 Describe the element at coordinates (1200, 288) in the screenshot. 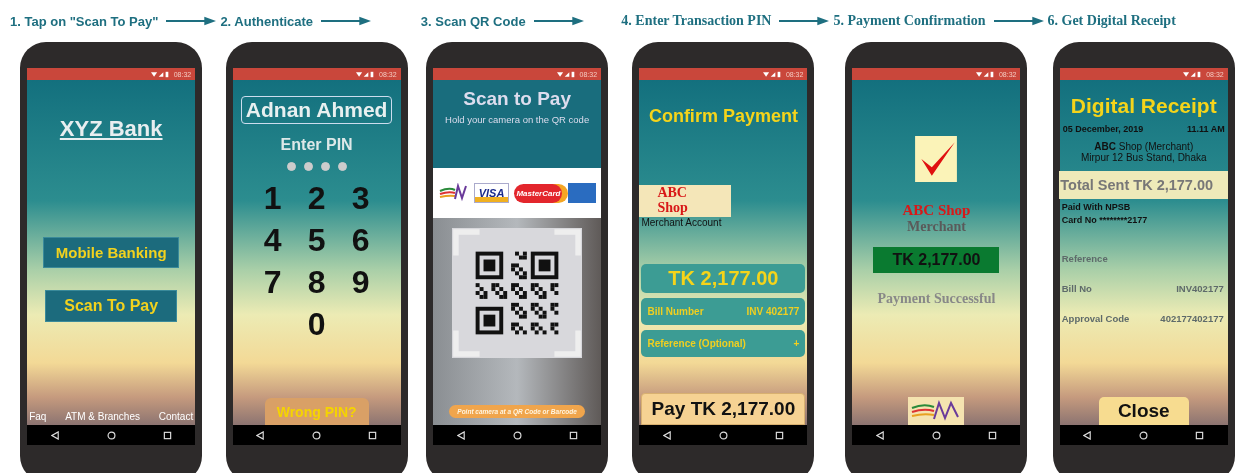

I see `receipt-value: INV402177` at that location.